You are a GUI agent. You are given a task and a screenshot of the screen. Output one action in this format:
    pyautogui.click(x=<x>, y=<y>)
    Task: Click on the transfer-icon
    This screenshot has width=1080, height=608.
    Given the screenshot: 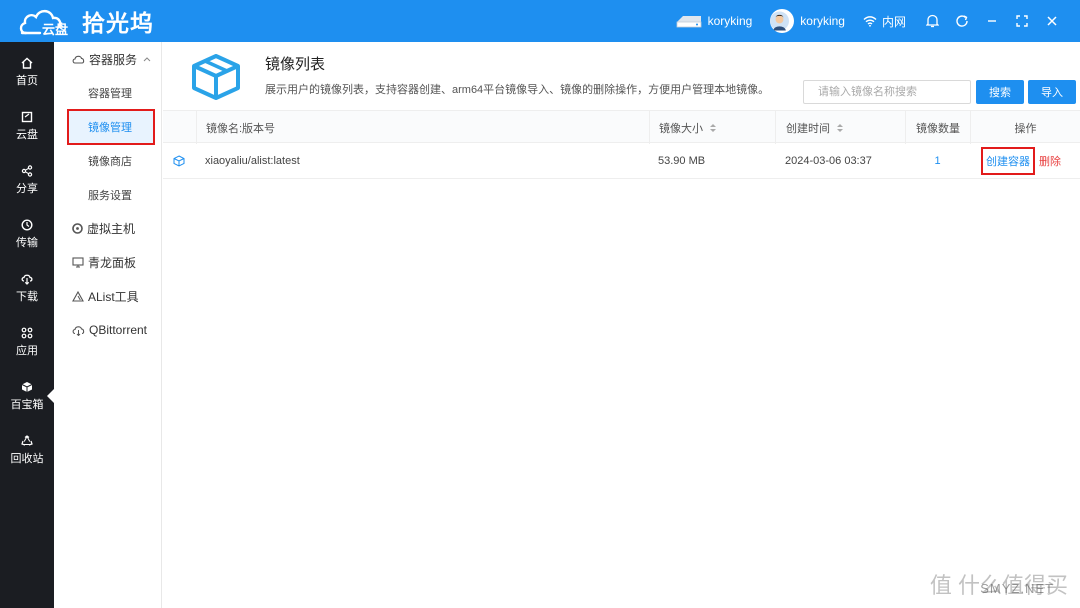 What is the action you would take?
    pyautogui.click(x=27, y=224)
    